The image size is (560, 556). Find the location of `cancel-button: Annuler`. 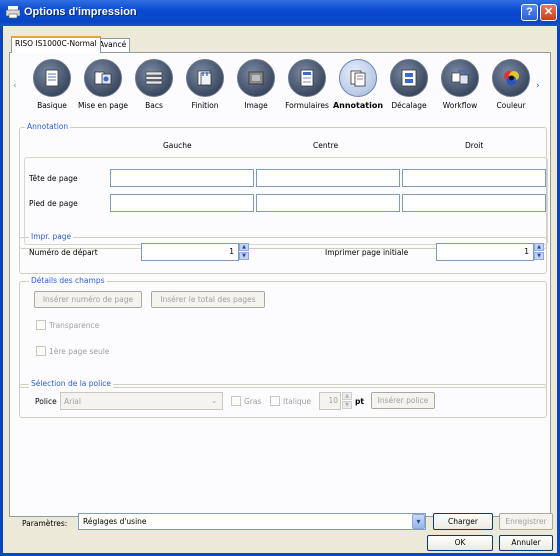

cancel-button: Annuler is located at coordinates (526, 543).